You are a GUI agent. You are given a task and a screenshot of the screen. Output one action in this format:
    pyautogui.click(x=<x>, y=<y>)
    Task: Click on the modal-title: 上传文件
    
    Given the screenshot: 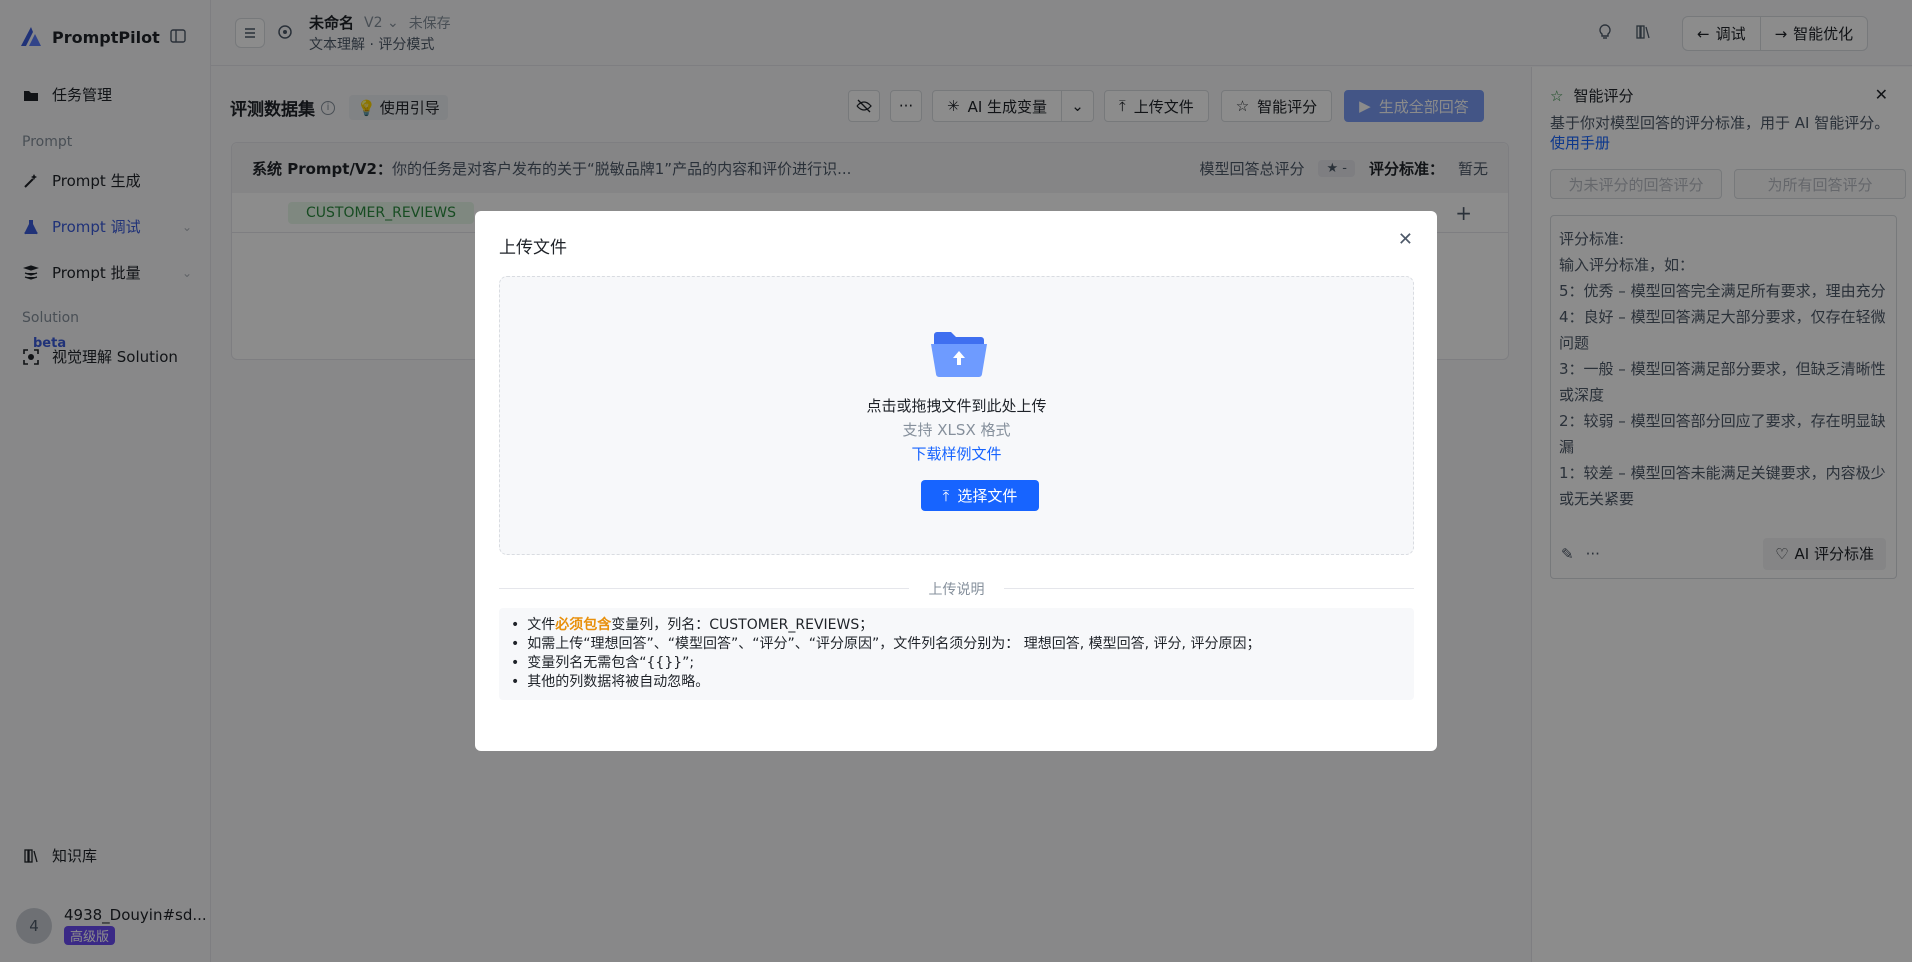 What is the action you would take?
    pyautogui.click(x=533, y=248)
    